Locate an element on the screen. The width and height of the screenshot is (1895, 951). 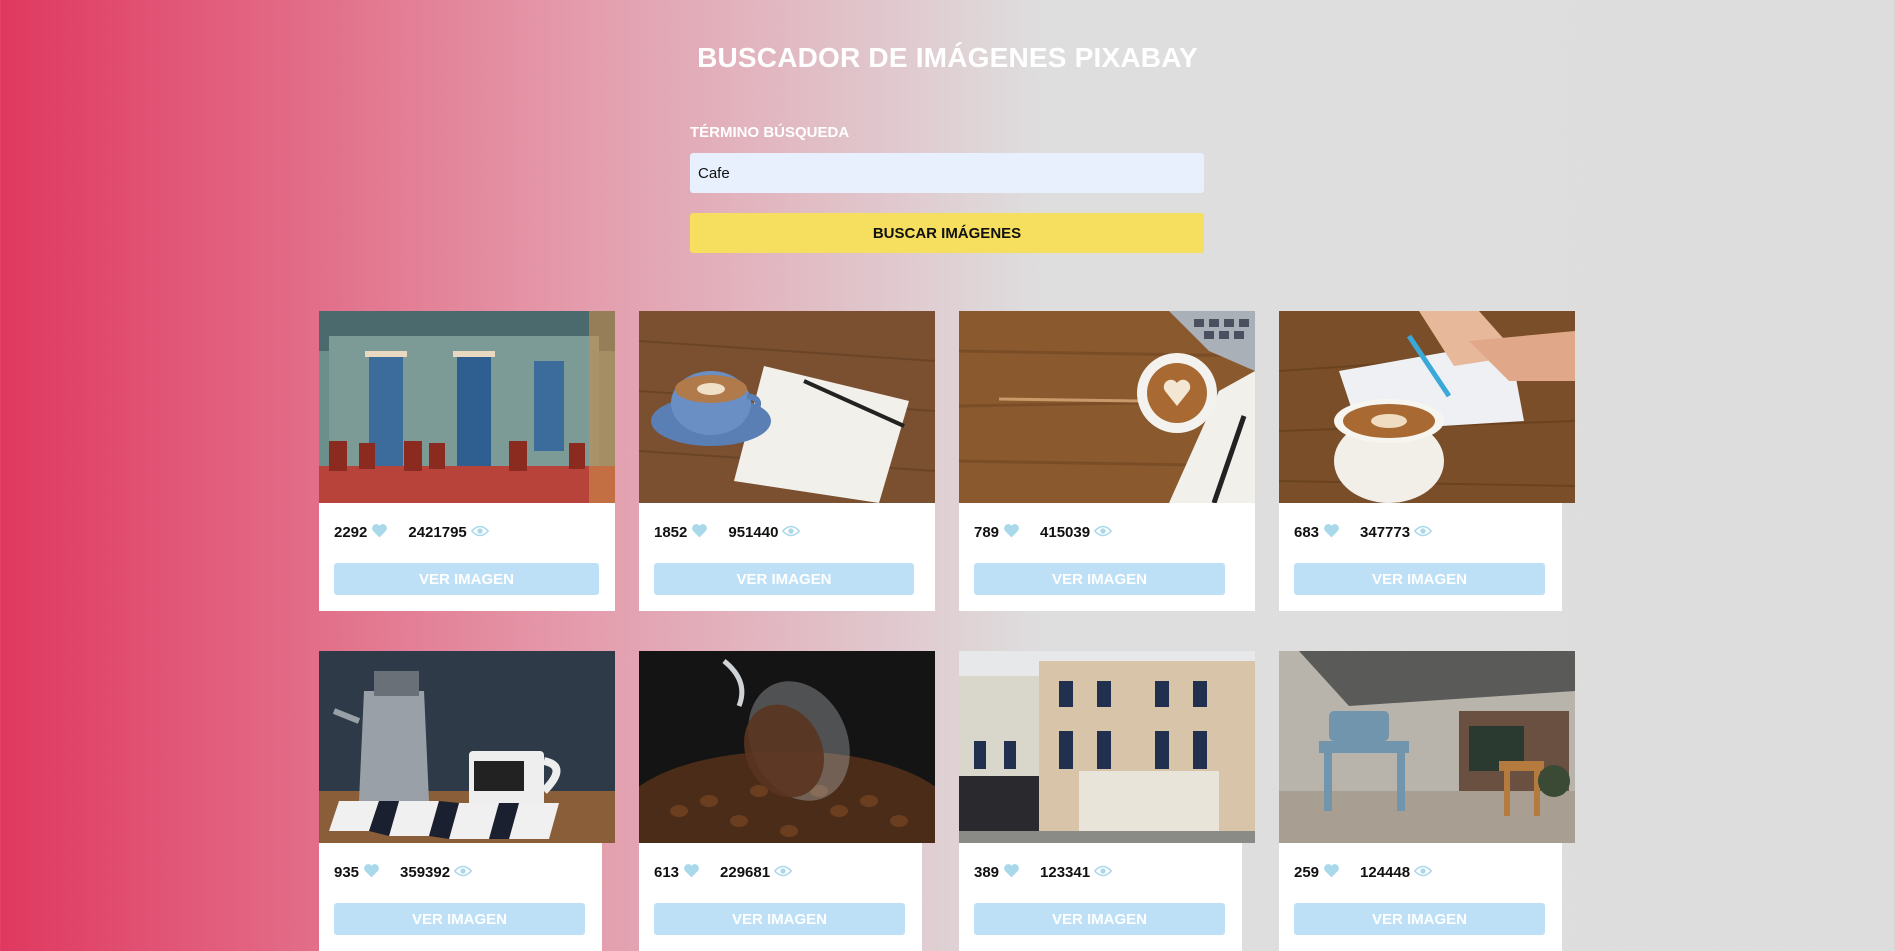
views-count: 359392 is located at coordinates (425, 872).